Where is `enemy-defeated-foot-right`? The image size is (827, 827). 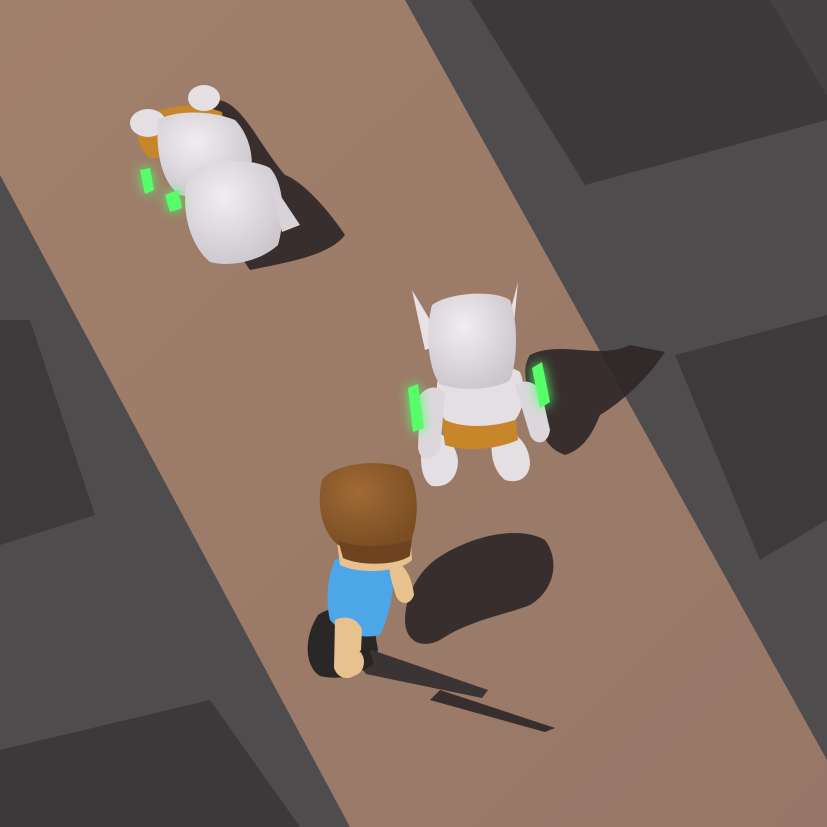
enemy-defeated-foot-right is located at coordinates (204, 98).